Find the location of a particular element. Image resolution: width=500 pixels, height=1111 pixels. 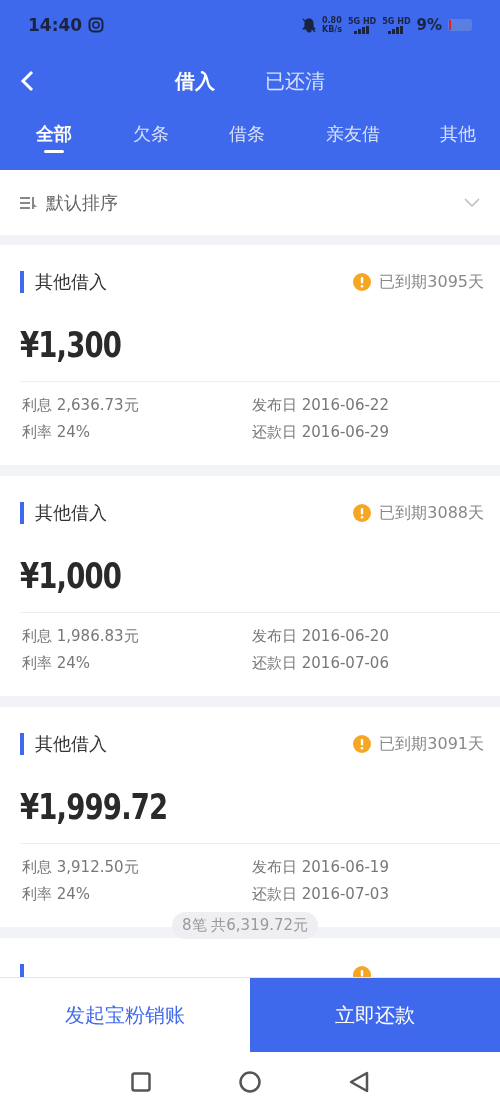

sort-icon is located at coordinates (29, 202).